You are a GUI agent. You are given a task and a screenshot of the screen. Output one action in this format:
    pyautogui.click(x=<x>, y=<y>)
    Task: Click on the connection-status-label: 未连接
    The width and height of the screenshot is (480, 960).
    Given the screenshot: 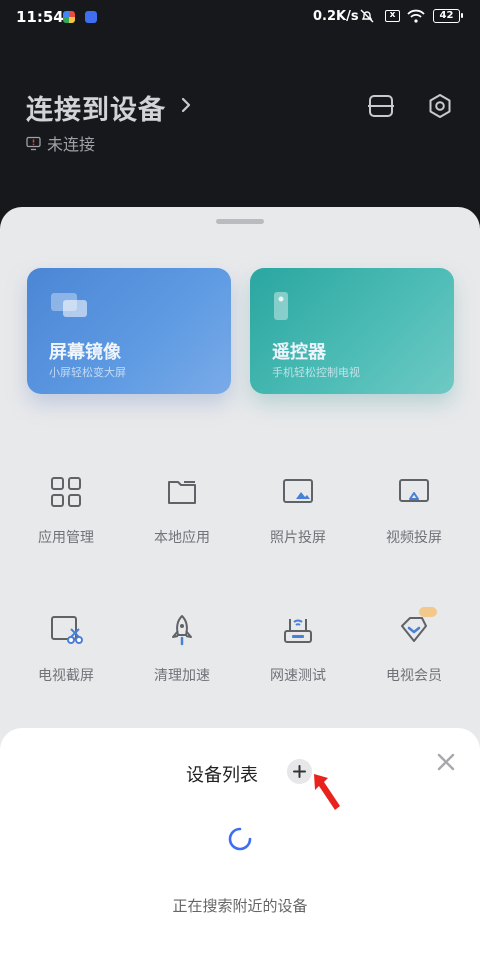 What is the action you would take?
    pyautogui.click(x=71, y=144)
    